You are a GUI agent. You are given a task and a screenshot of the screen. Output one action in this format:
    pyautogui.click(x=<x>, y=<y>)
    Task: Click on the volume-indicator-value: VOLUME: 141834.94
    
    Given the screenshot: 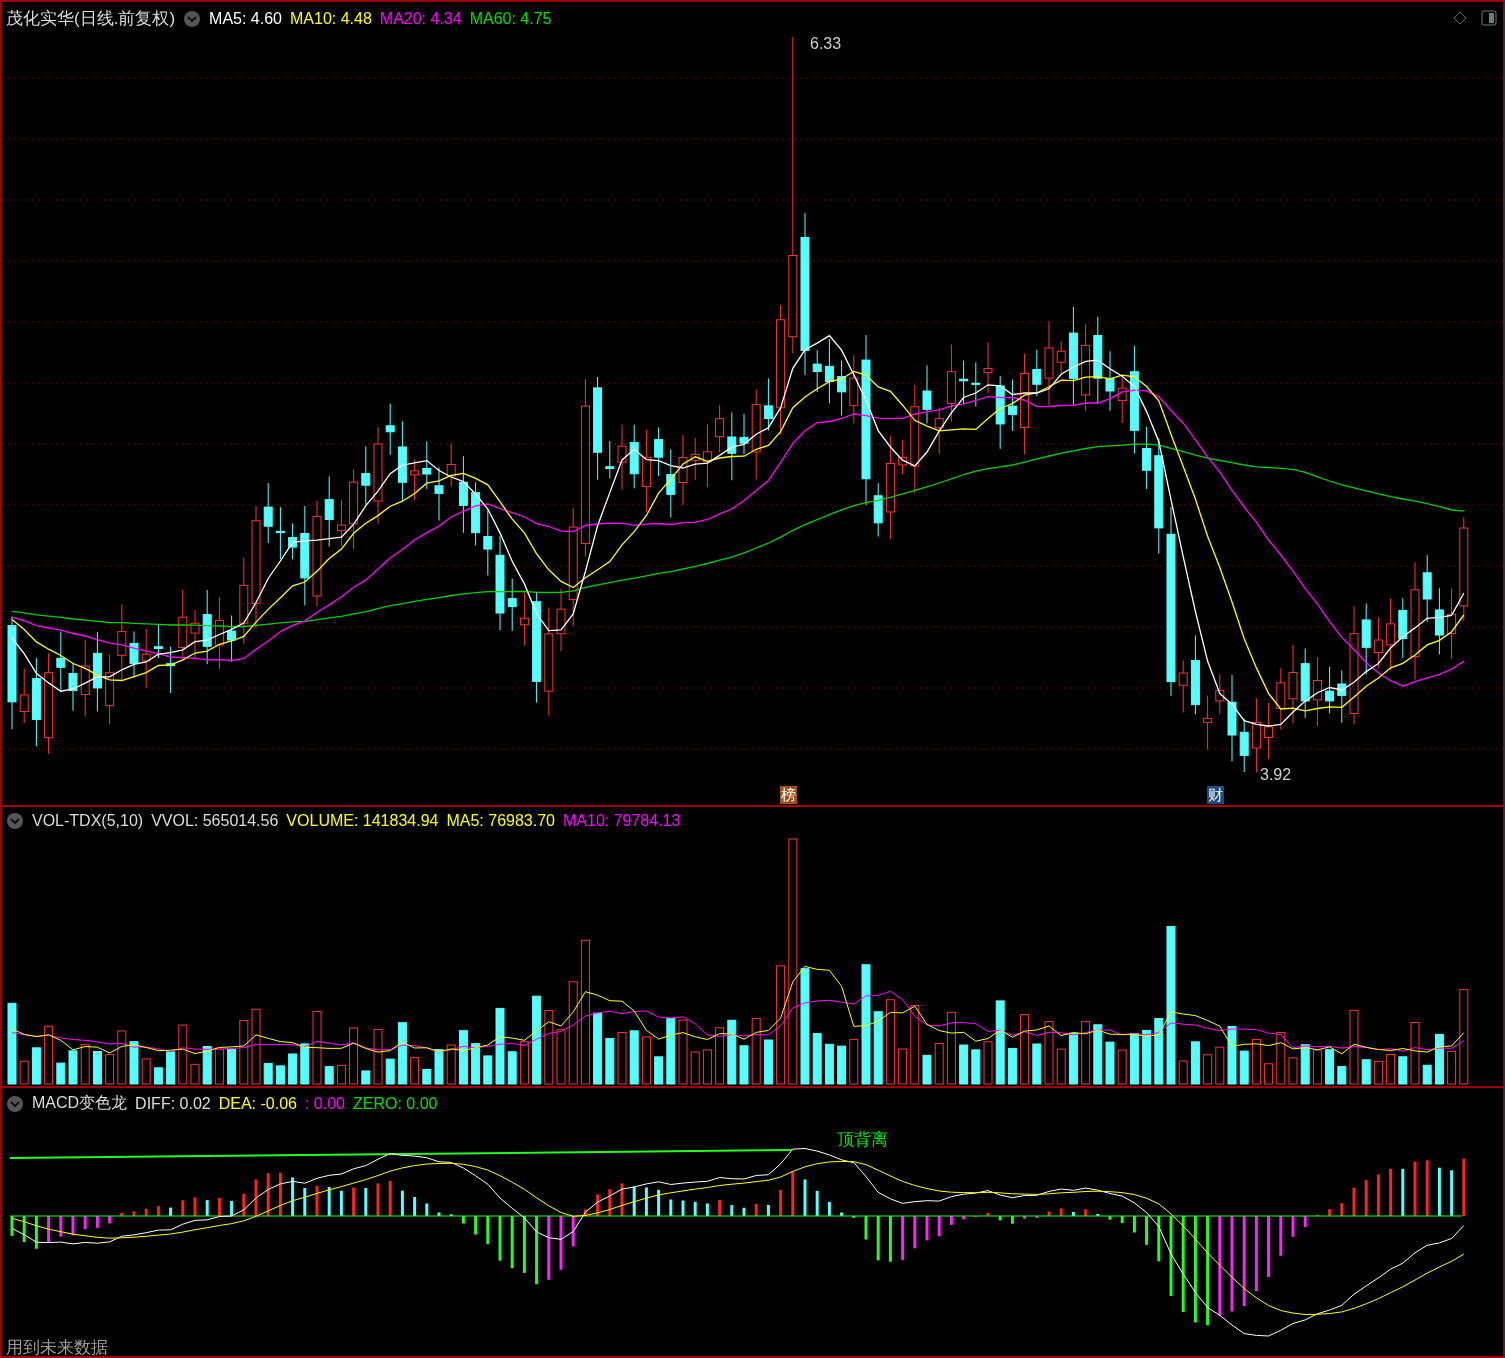 What is the action you would take?
    pyautogui.click(x=362, y=821)
    